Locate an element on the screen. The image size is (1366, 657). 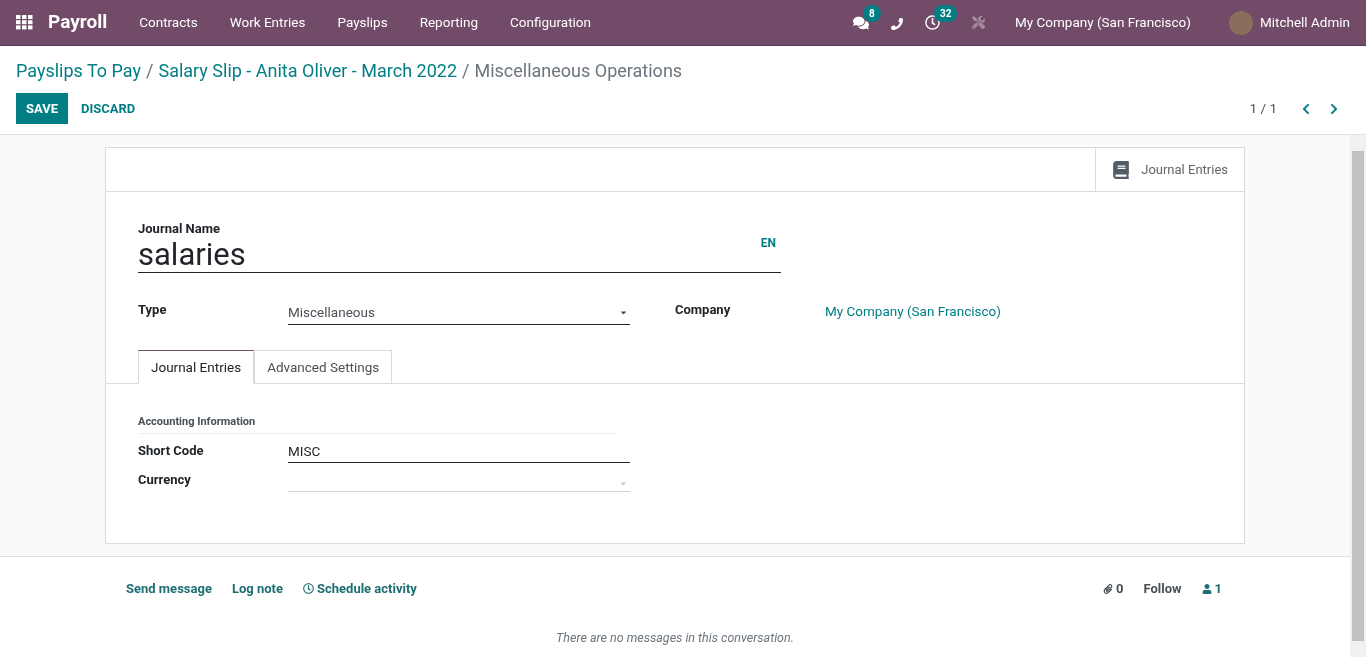
chatter-action: Schedule activity is located at coordinates (360, 589).